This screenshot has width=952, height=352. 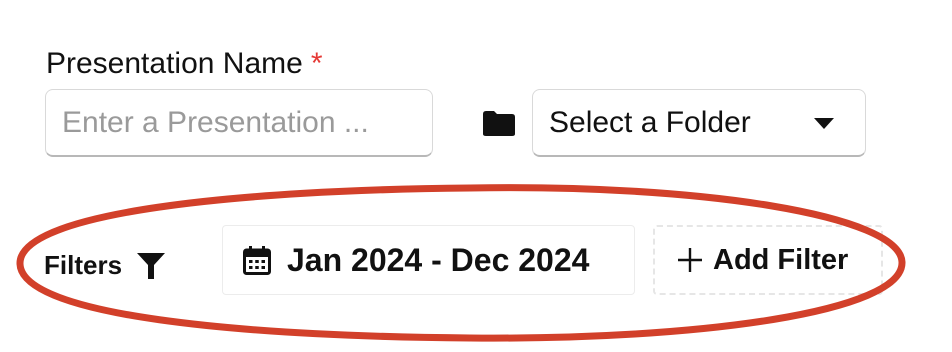 I want to click on add-filter-button: Add Filter, so click(x=768, y=260).